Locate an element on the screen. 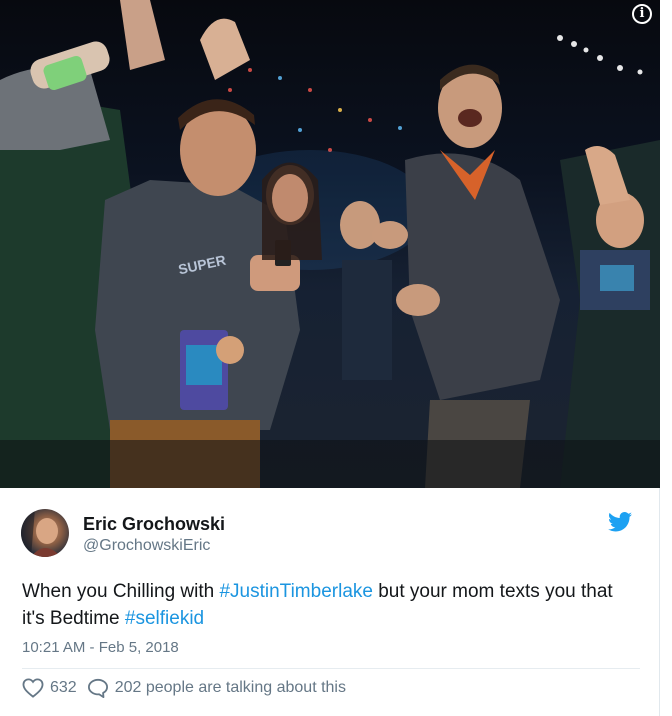 The height and width of the screenshot is (716, 672). like-button: 632 is located at coordinates (49, 688).